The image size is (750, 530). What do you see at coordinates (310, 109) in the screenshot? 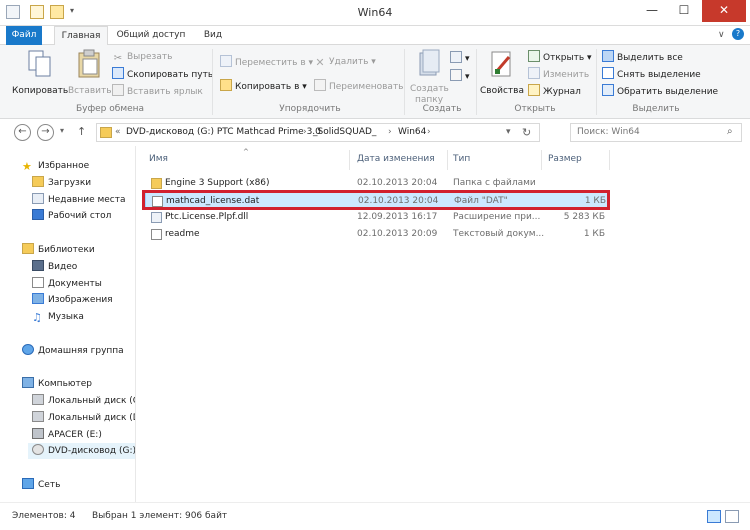
I see `organize-group-label: Упорядочить` at bounding box center [310, 109].